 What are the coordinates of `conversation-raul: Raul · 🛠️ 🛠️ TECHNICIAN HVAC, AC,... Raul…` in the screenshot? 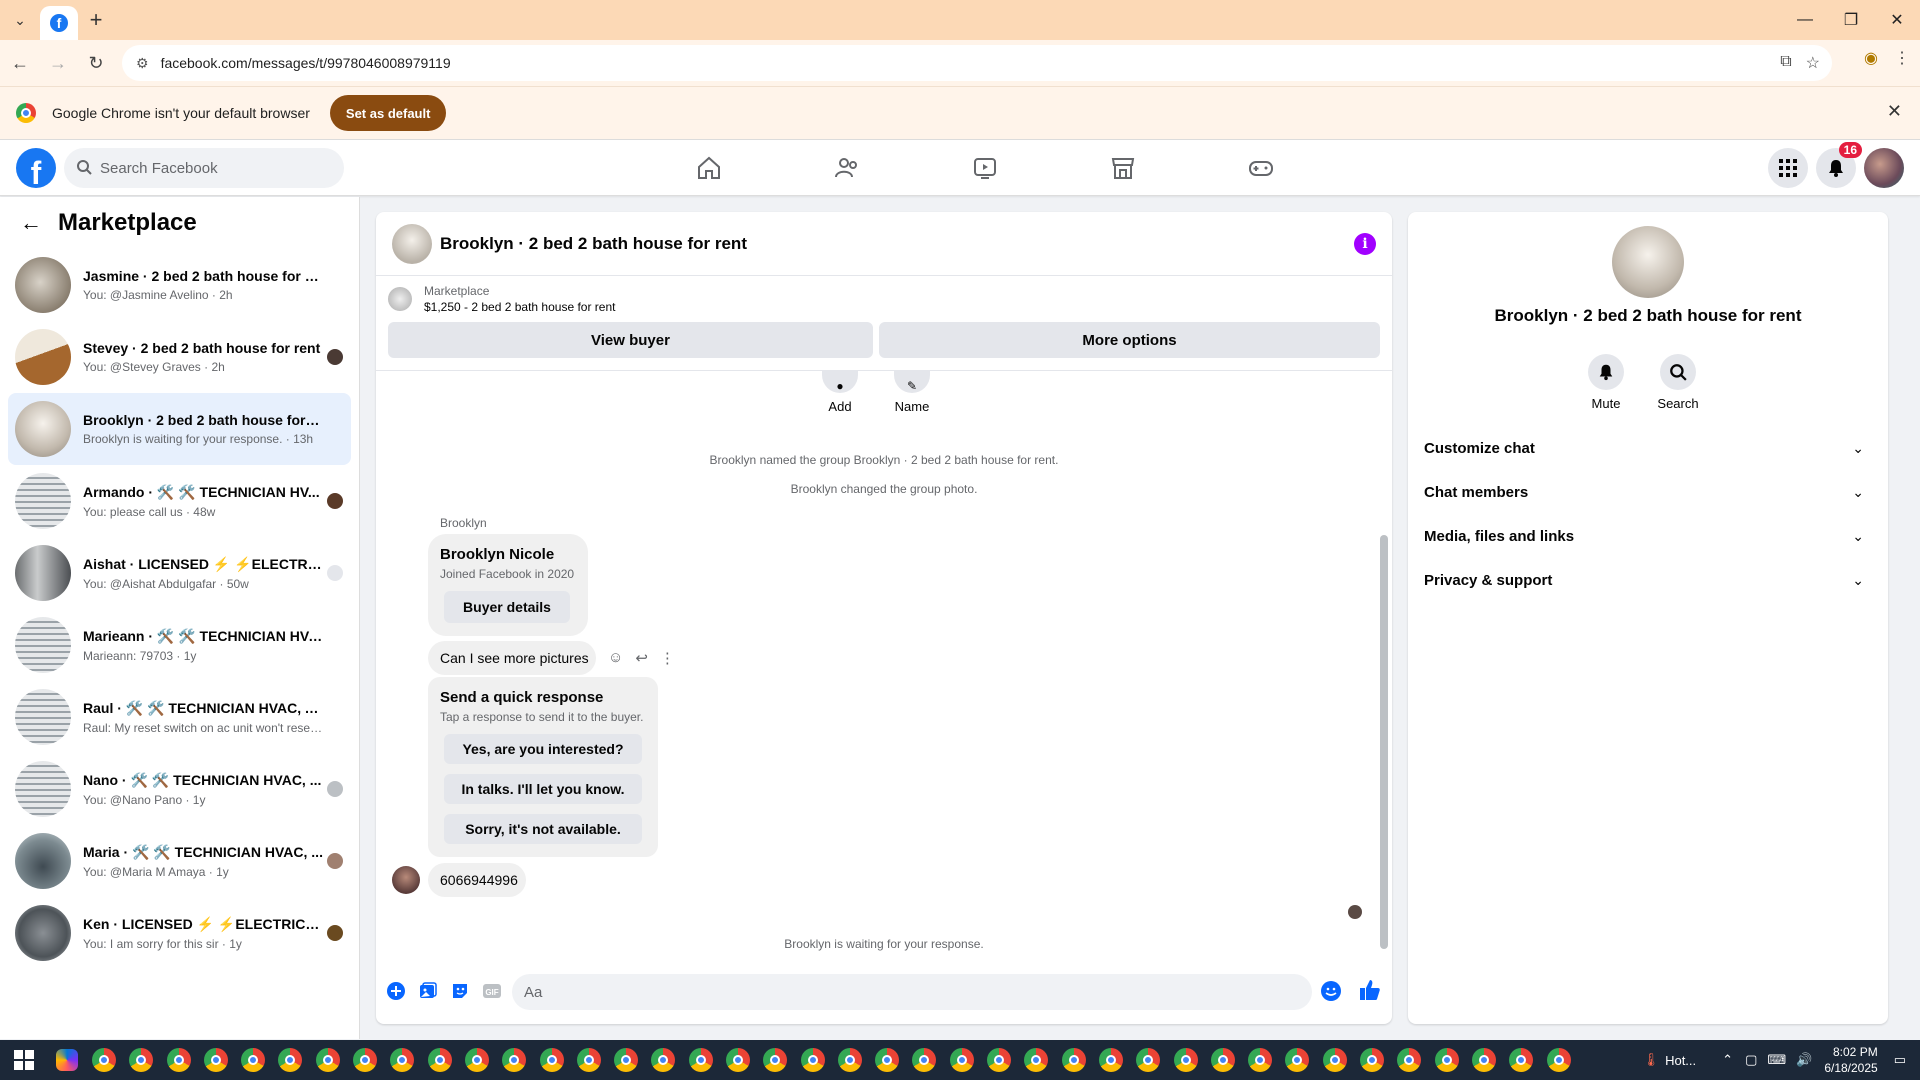 It's located at (179, 717).